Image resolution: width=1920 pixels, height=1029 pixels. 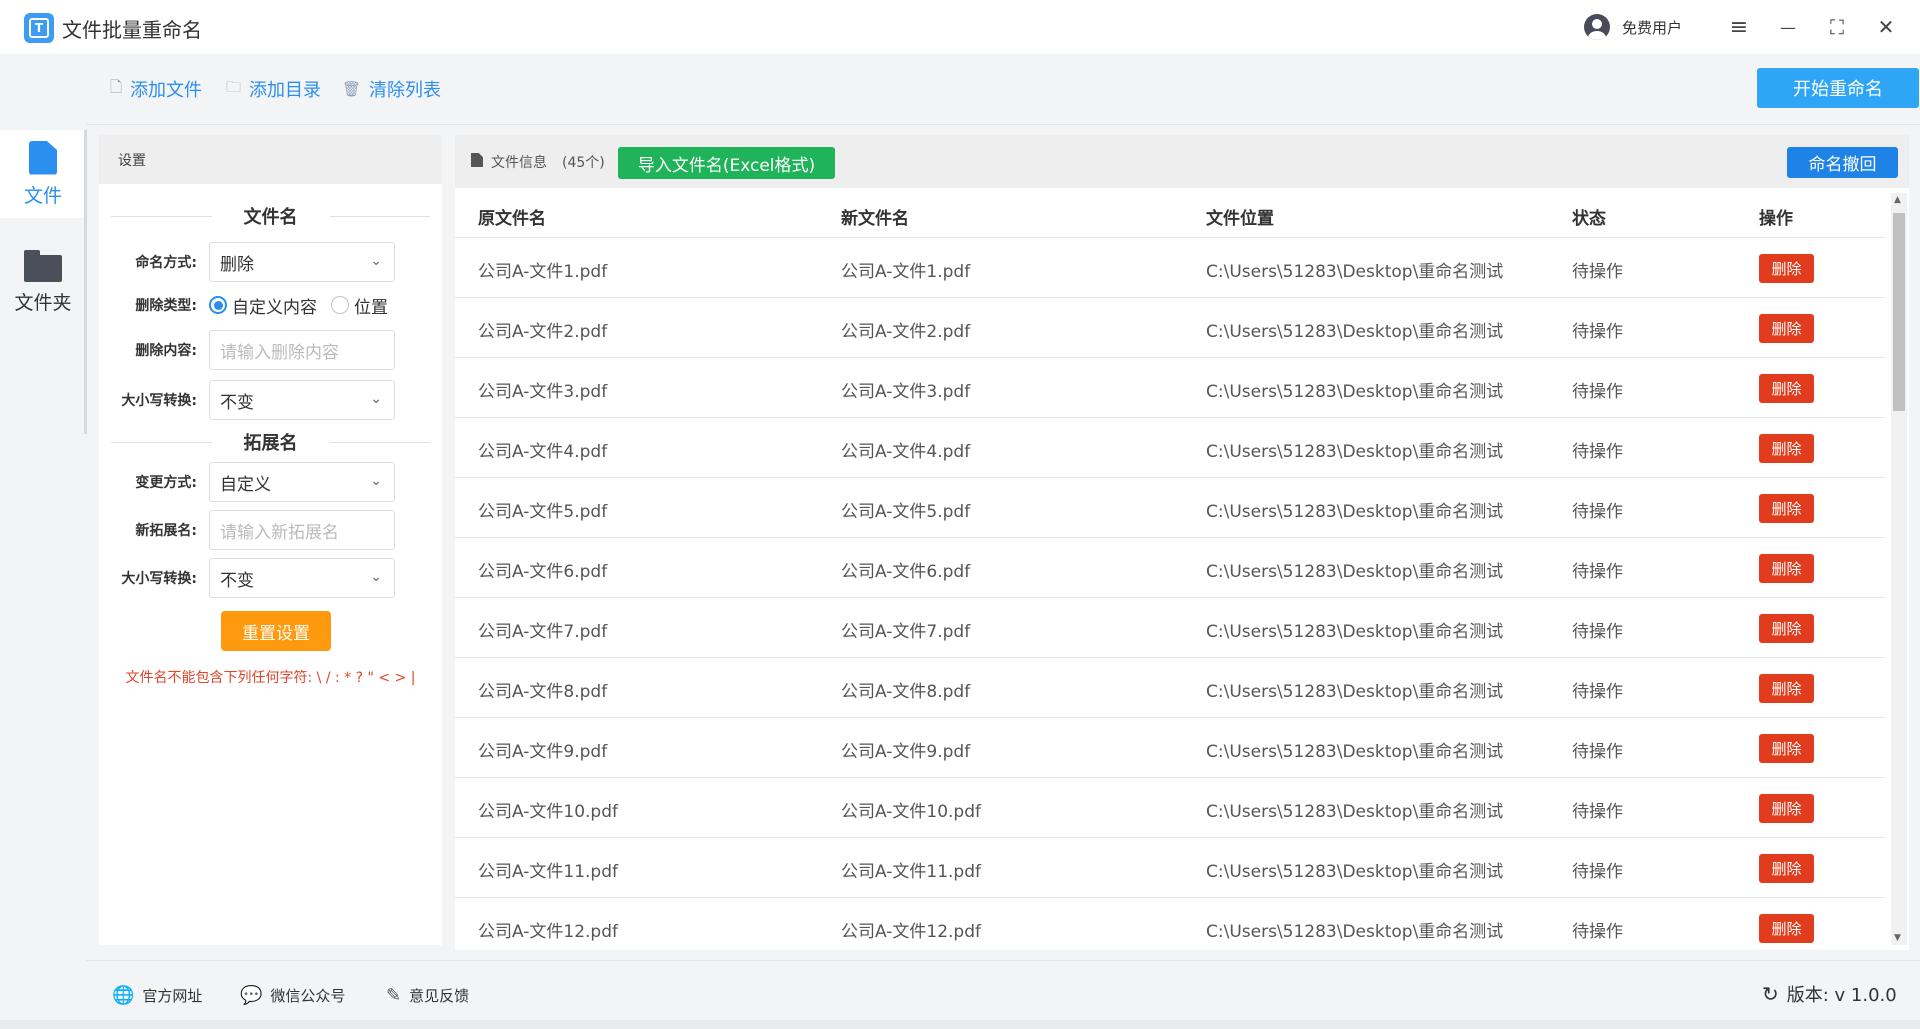 I want to click on delete-type-row: 删除类型: 自定义内容 位置, so click(x=270, y=305).